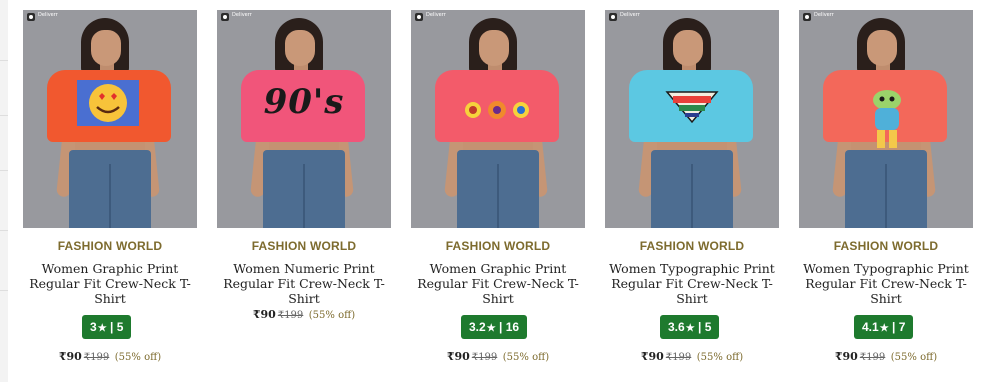 This screenshot has width=1006, height=382. I want to click on rating-value: 4.1, so click(870, 327).